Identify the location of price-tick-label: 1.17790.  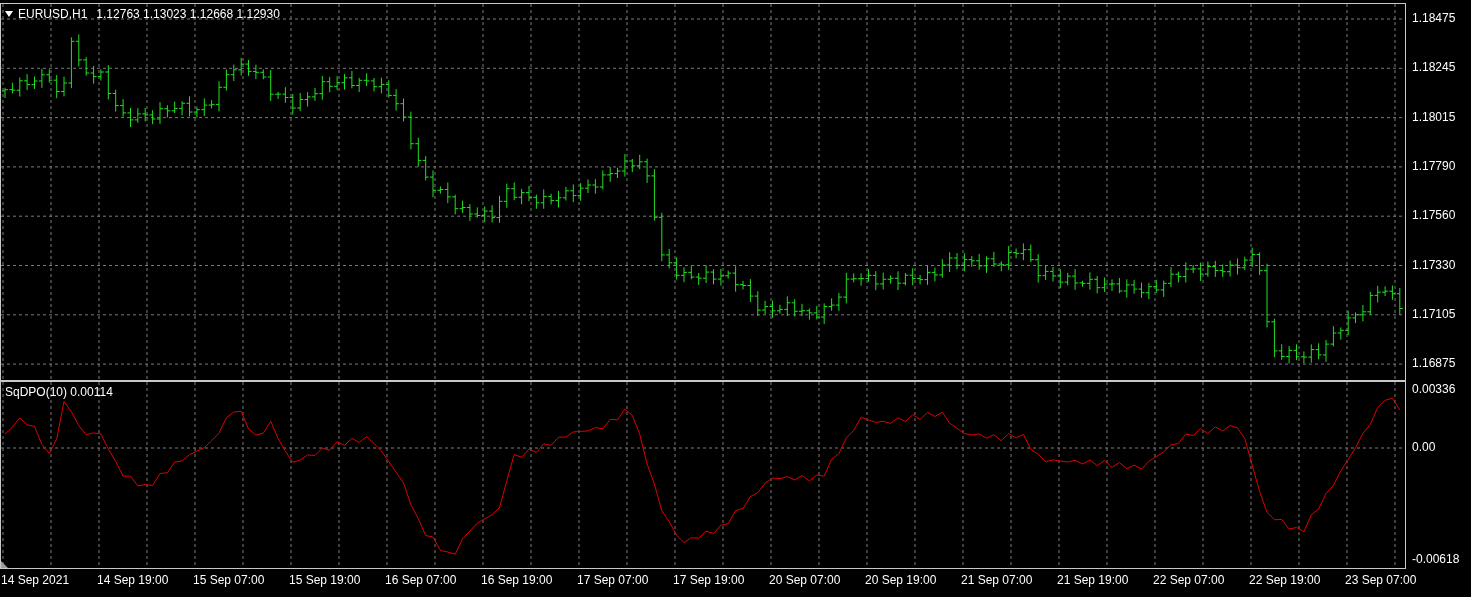
(1434, 165).